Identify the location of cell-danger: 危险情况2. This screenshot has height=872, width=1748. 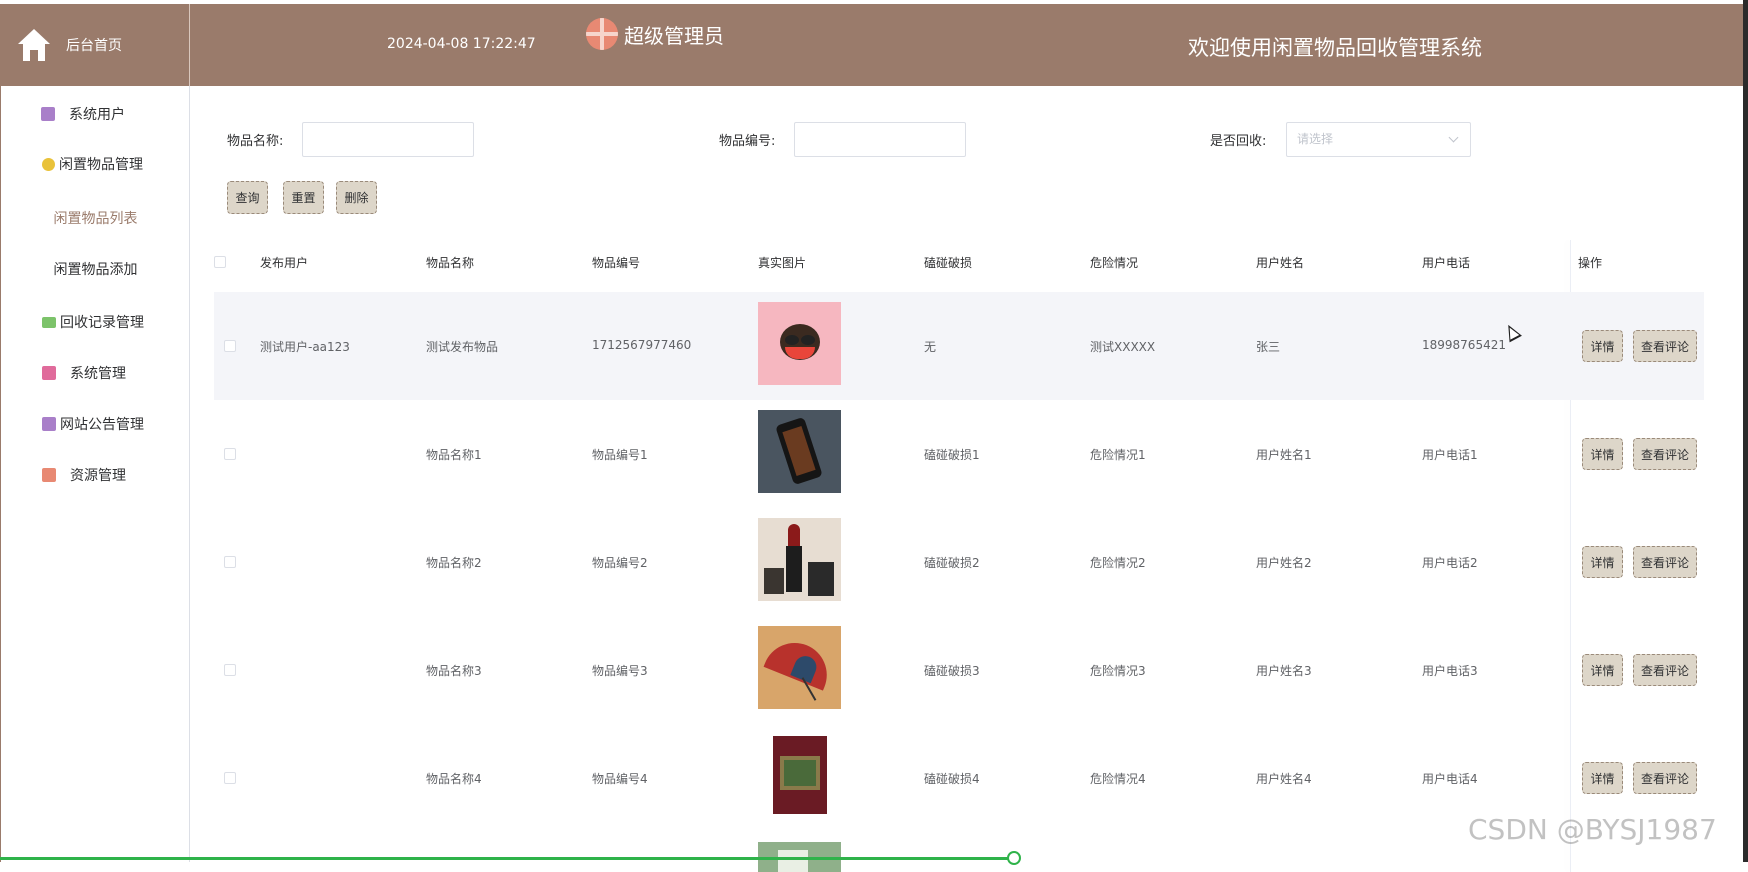
(1118, 563).